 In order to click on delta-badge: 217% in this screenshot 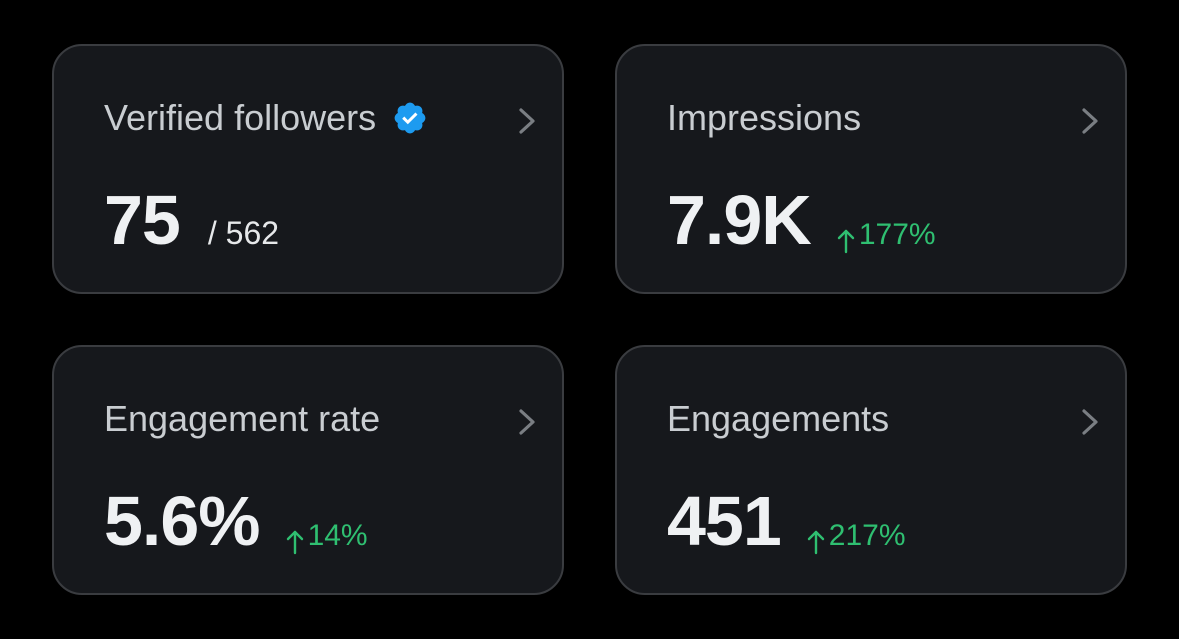, I will do `click(856, 537)`.